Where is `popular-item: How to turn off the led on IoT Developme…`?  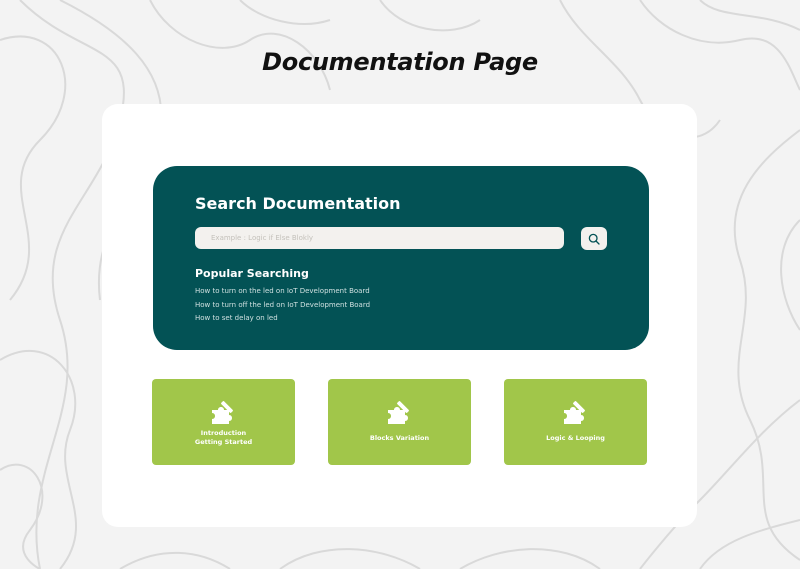 popular-item: How to turn off the led on IoT Developme… is located at coordinates (282, 306).